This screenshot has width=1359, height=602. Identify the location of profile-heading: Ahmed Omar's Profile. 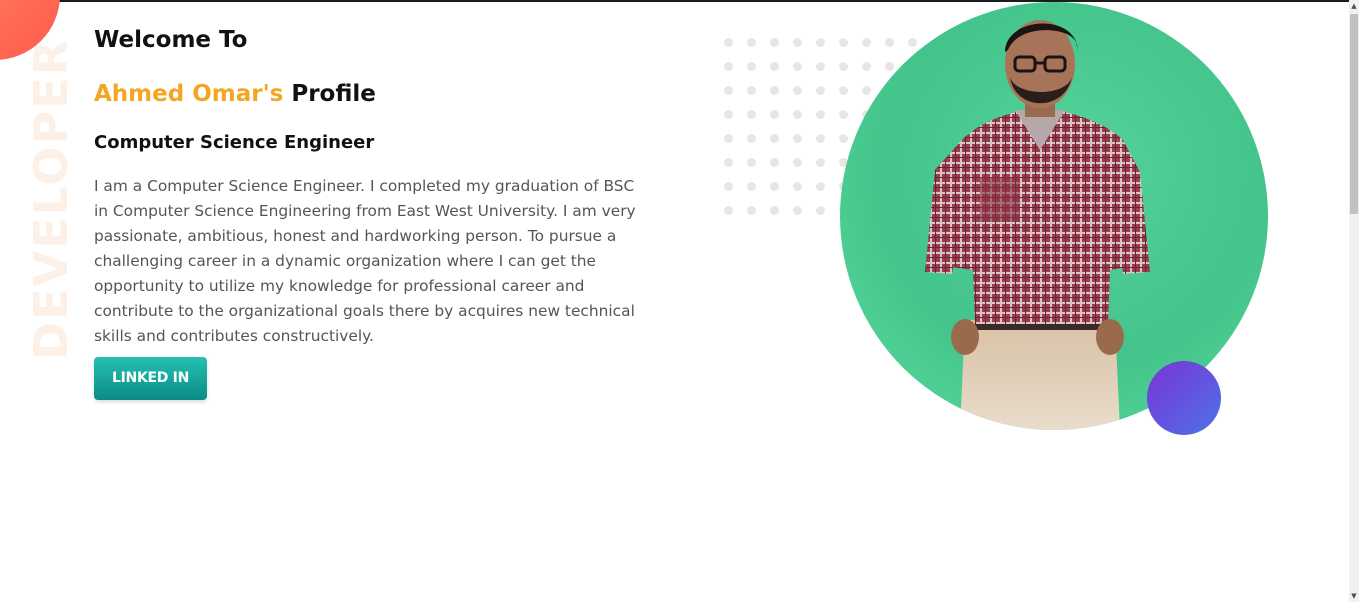
(366, 94).